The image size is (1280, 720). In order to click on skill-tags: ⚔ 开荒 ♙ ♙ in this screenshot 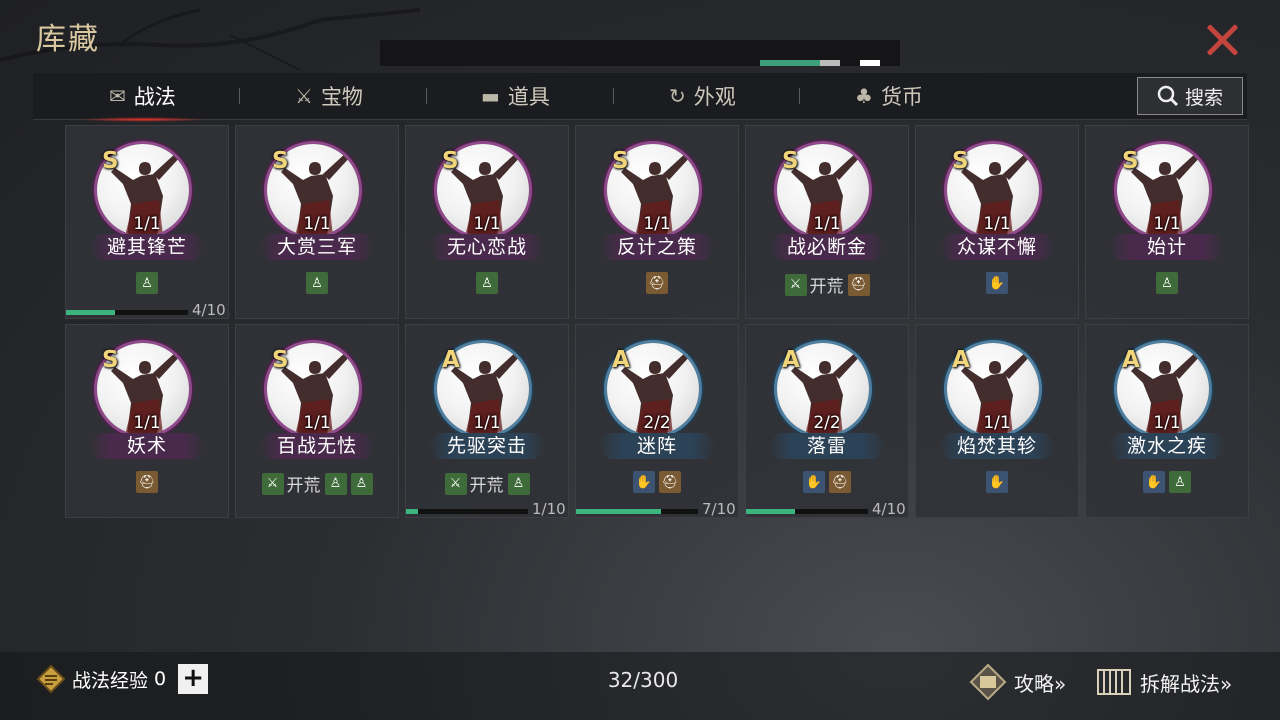, I will do `click(317, 483)`.